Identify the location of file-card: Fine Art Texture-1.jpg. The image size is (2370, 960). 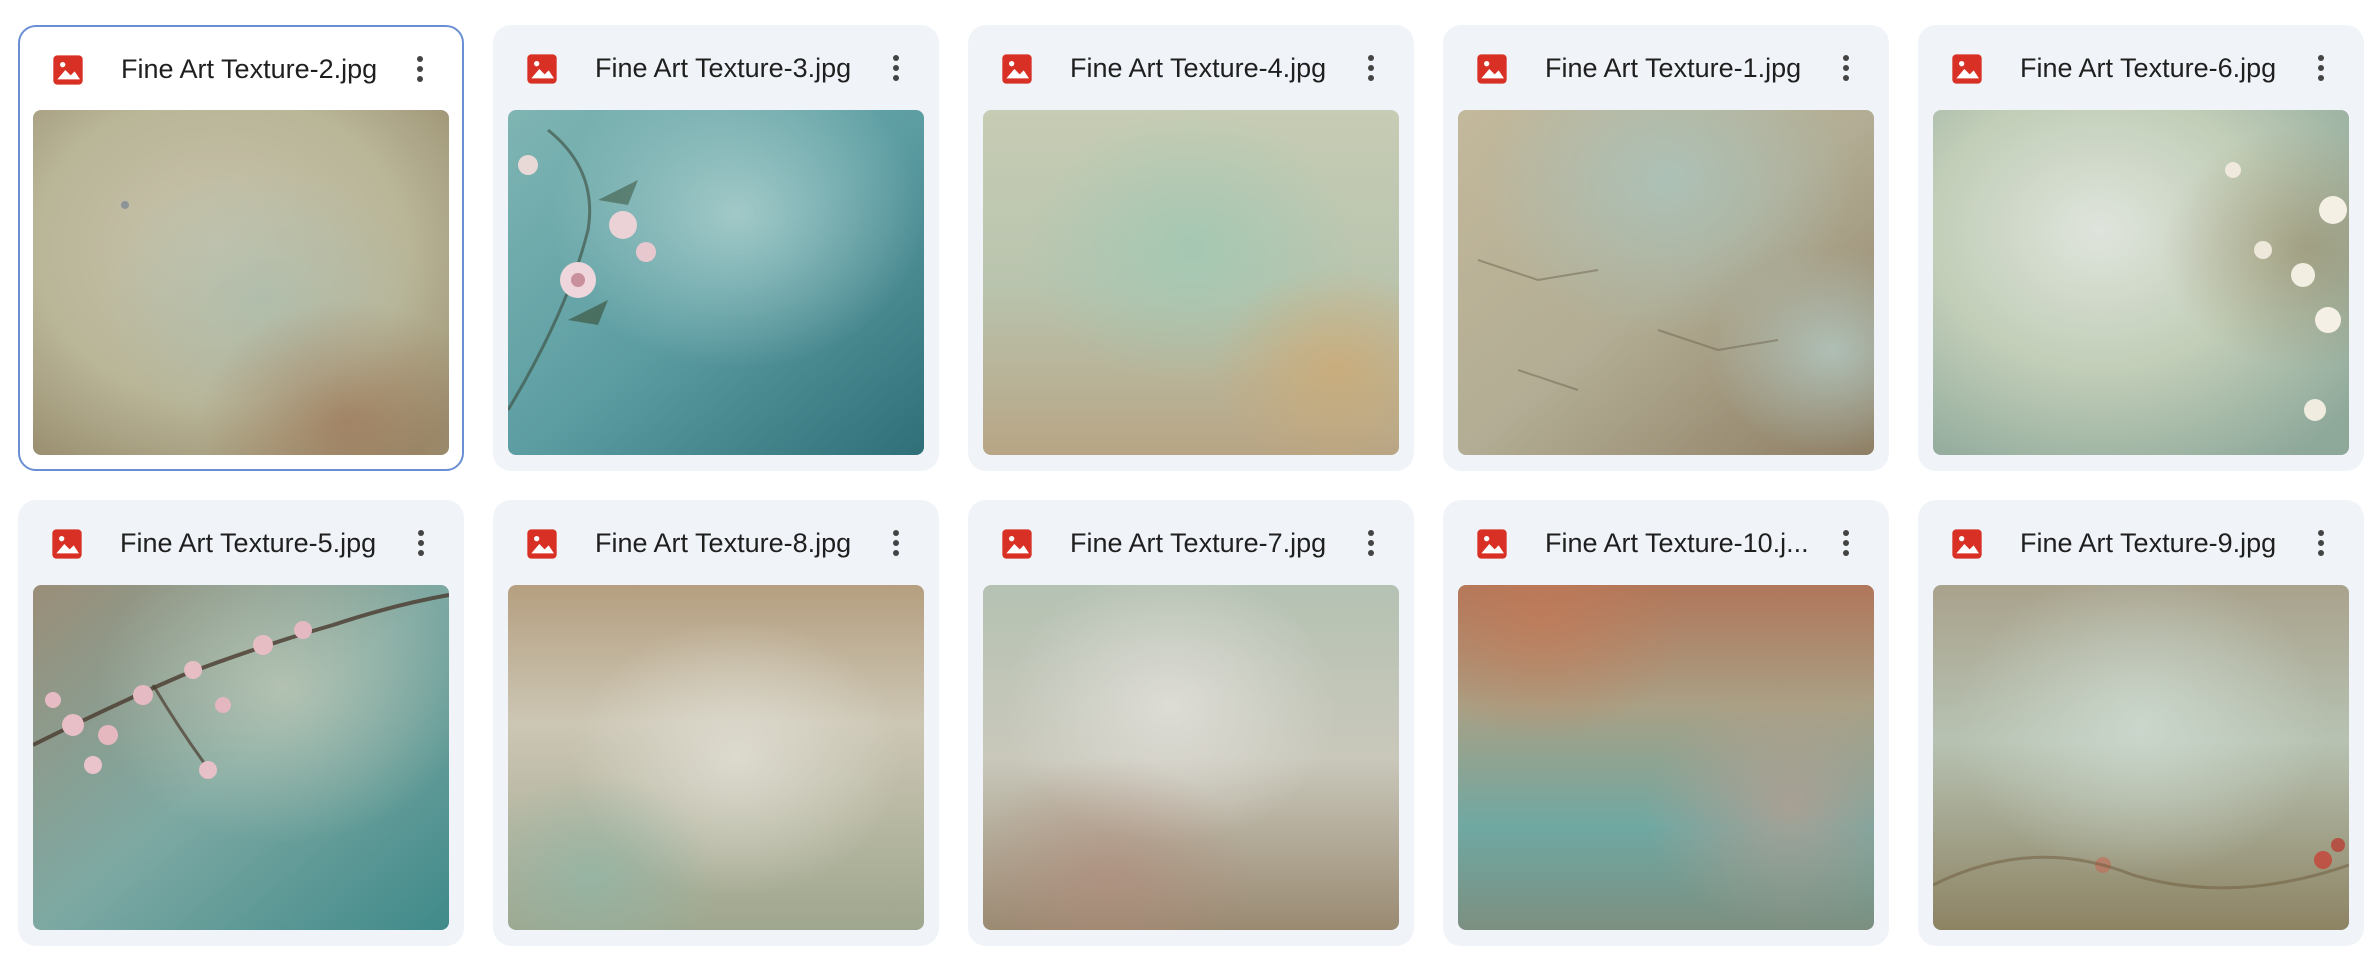
(1666, 248).